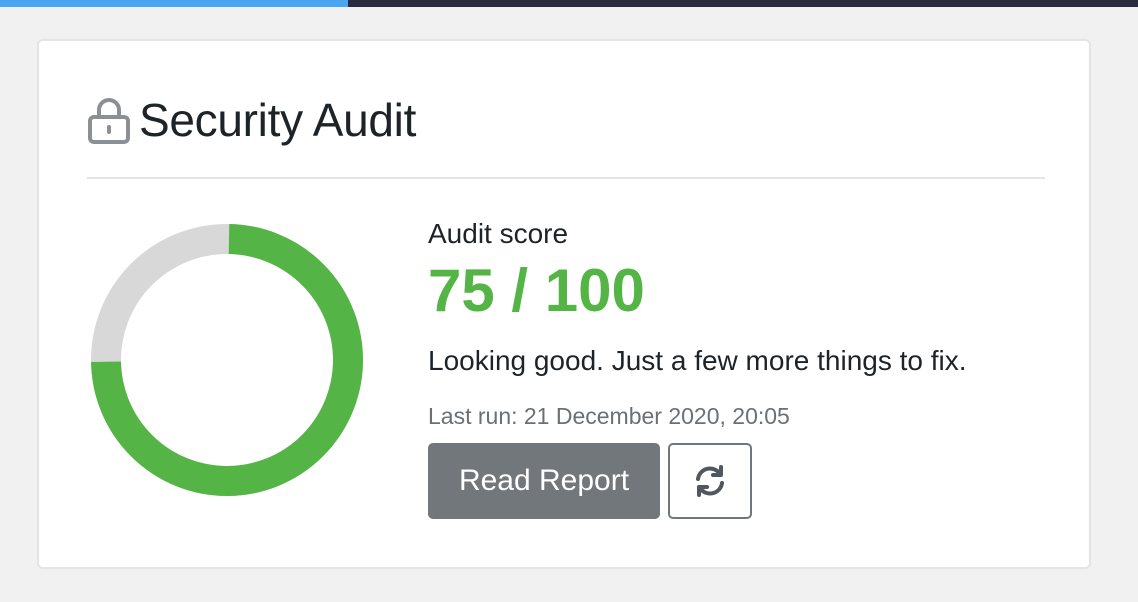 The image size is (1138, 602). What do you see at coordinates (609, 416) in the screenshot?
I see `last-run-timestamp: Last run: 21 December 2020, 20:05` at bounding box center [609, 416].